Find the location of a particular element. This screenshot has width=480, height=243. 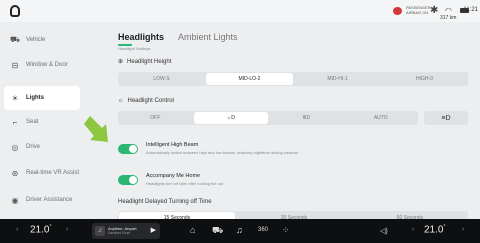

temp-left-decrease-icon: ‹ is located at coordinates (17, 229).